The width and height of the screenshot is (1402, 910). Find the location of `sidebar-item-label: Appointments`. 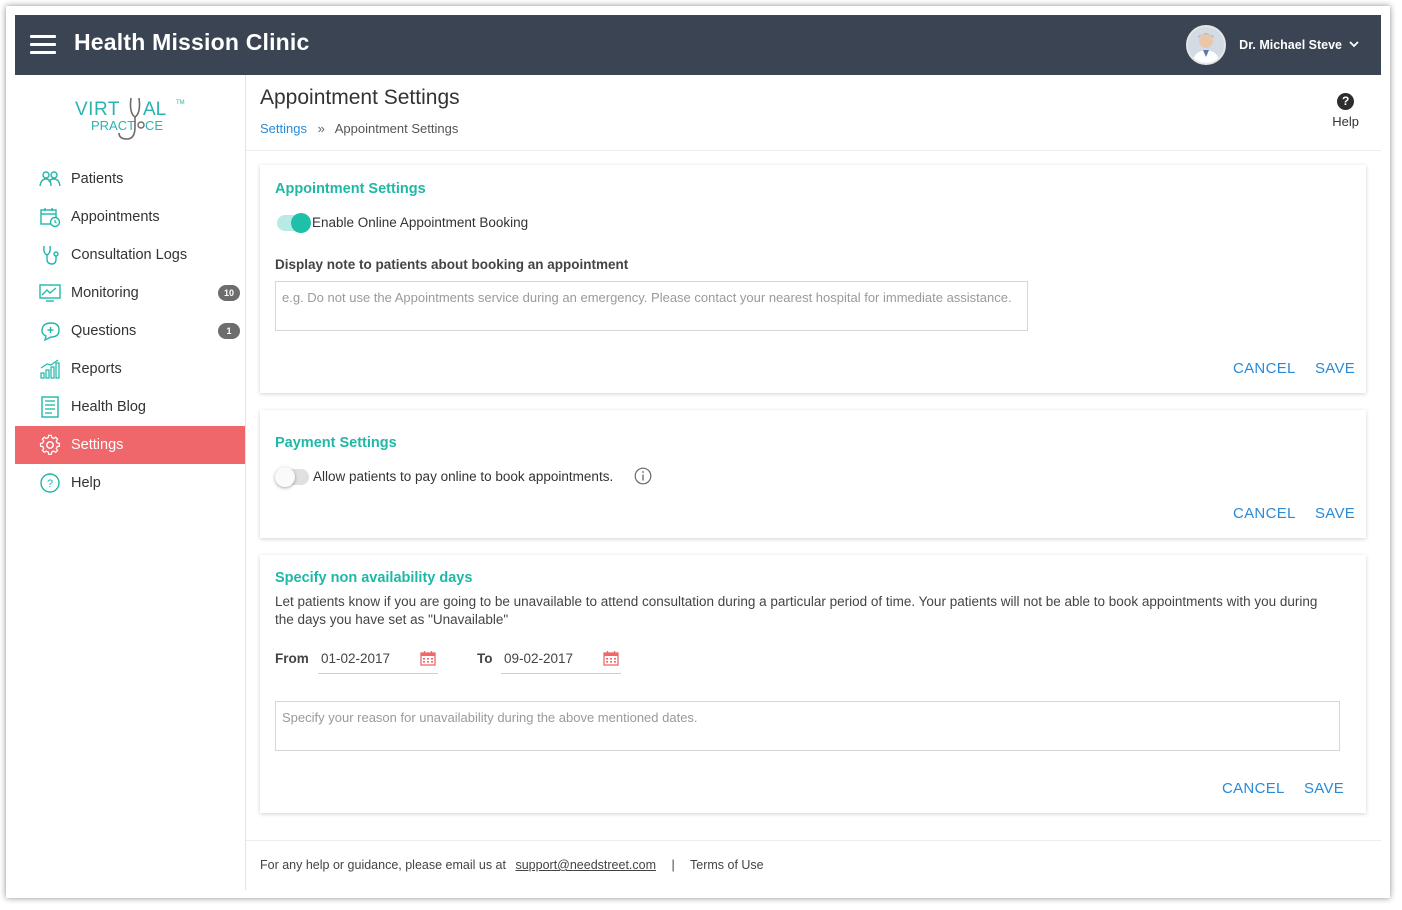

sidebar-item-label: Appointments is located at coordinates (115, 217).